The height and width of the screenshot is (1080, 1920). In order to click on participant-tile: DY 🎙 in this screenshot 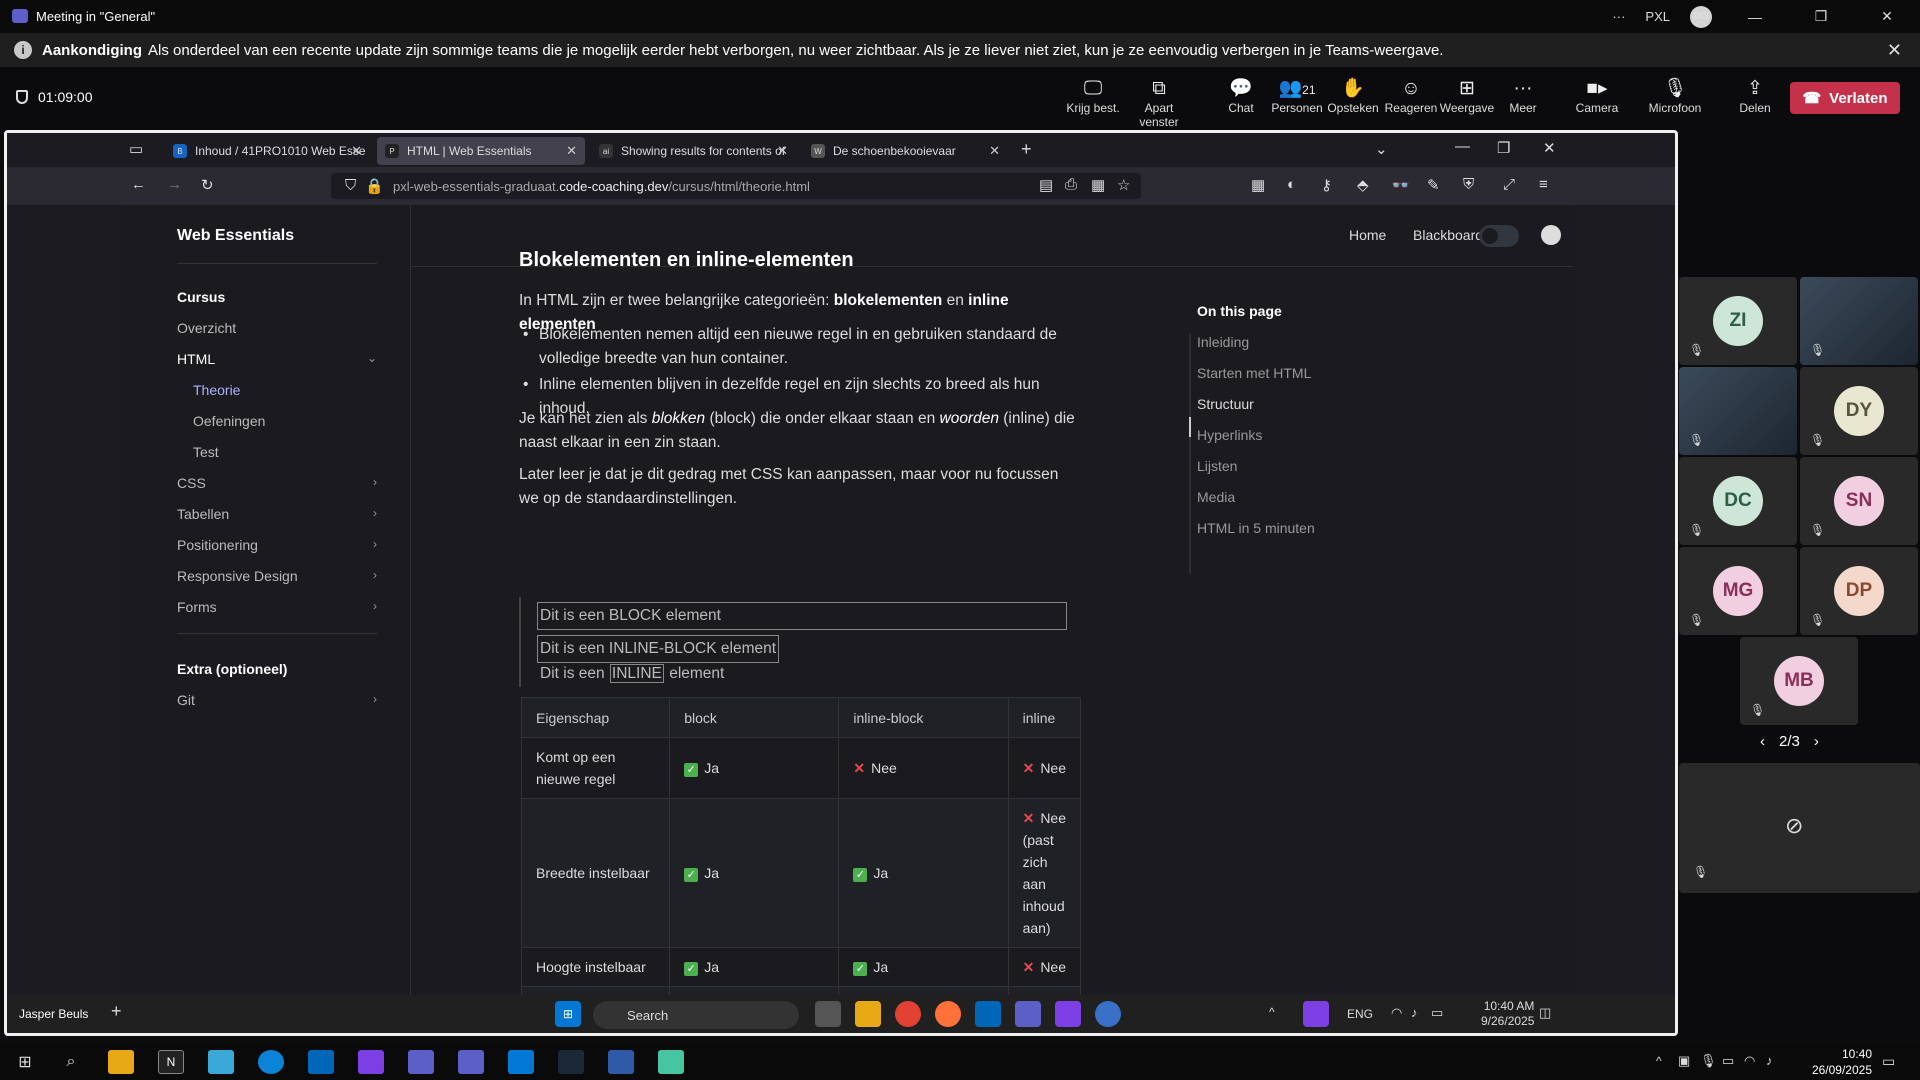, I will do `click(1859, 411)`.